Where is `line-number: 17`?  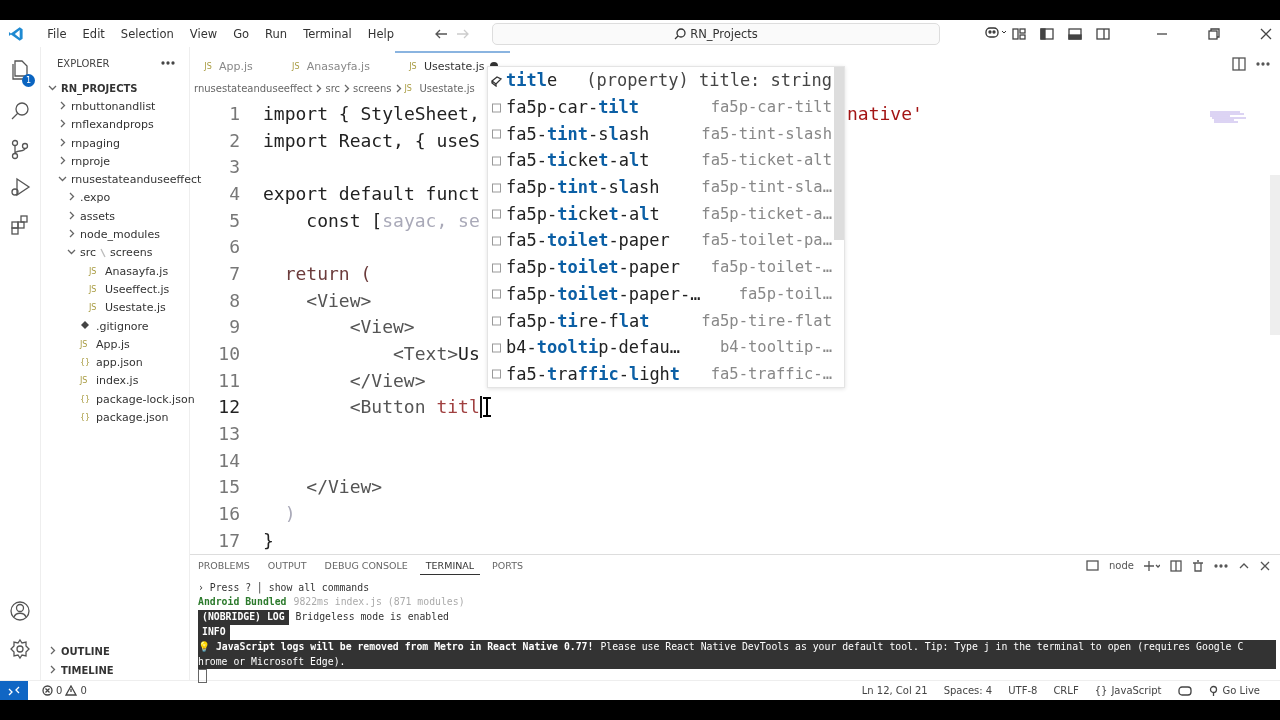
line-number: 17 is located at coordinates (228, 540).